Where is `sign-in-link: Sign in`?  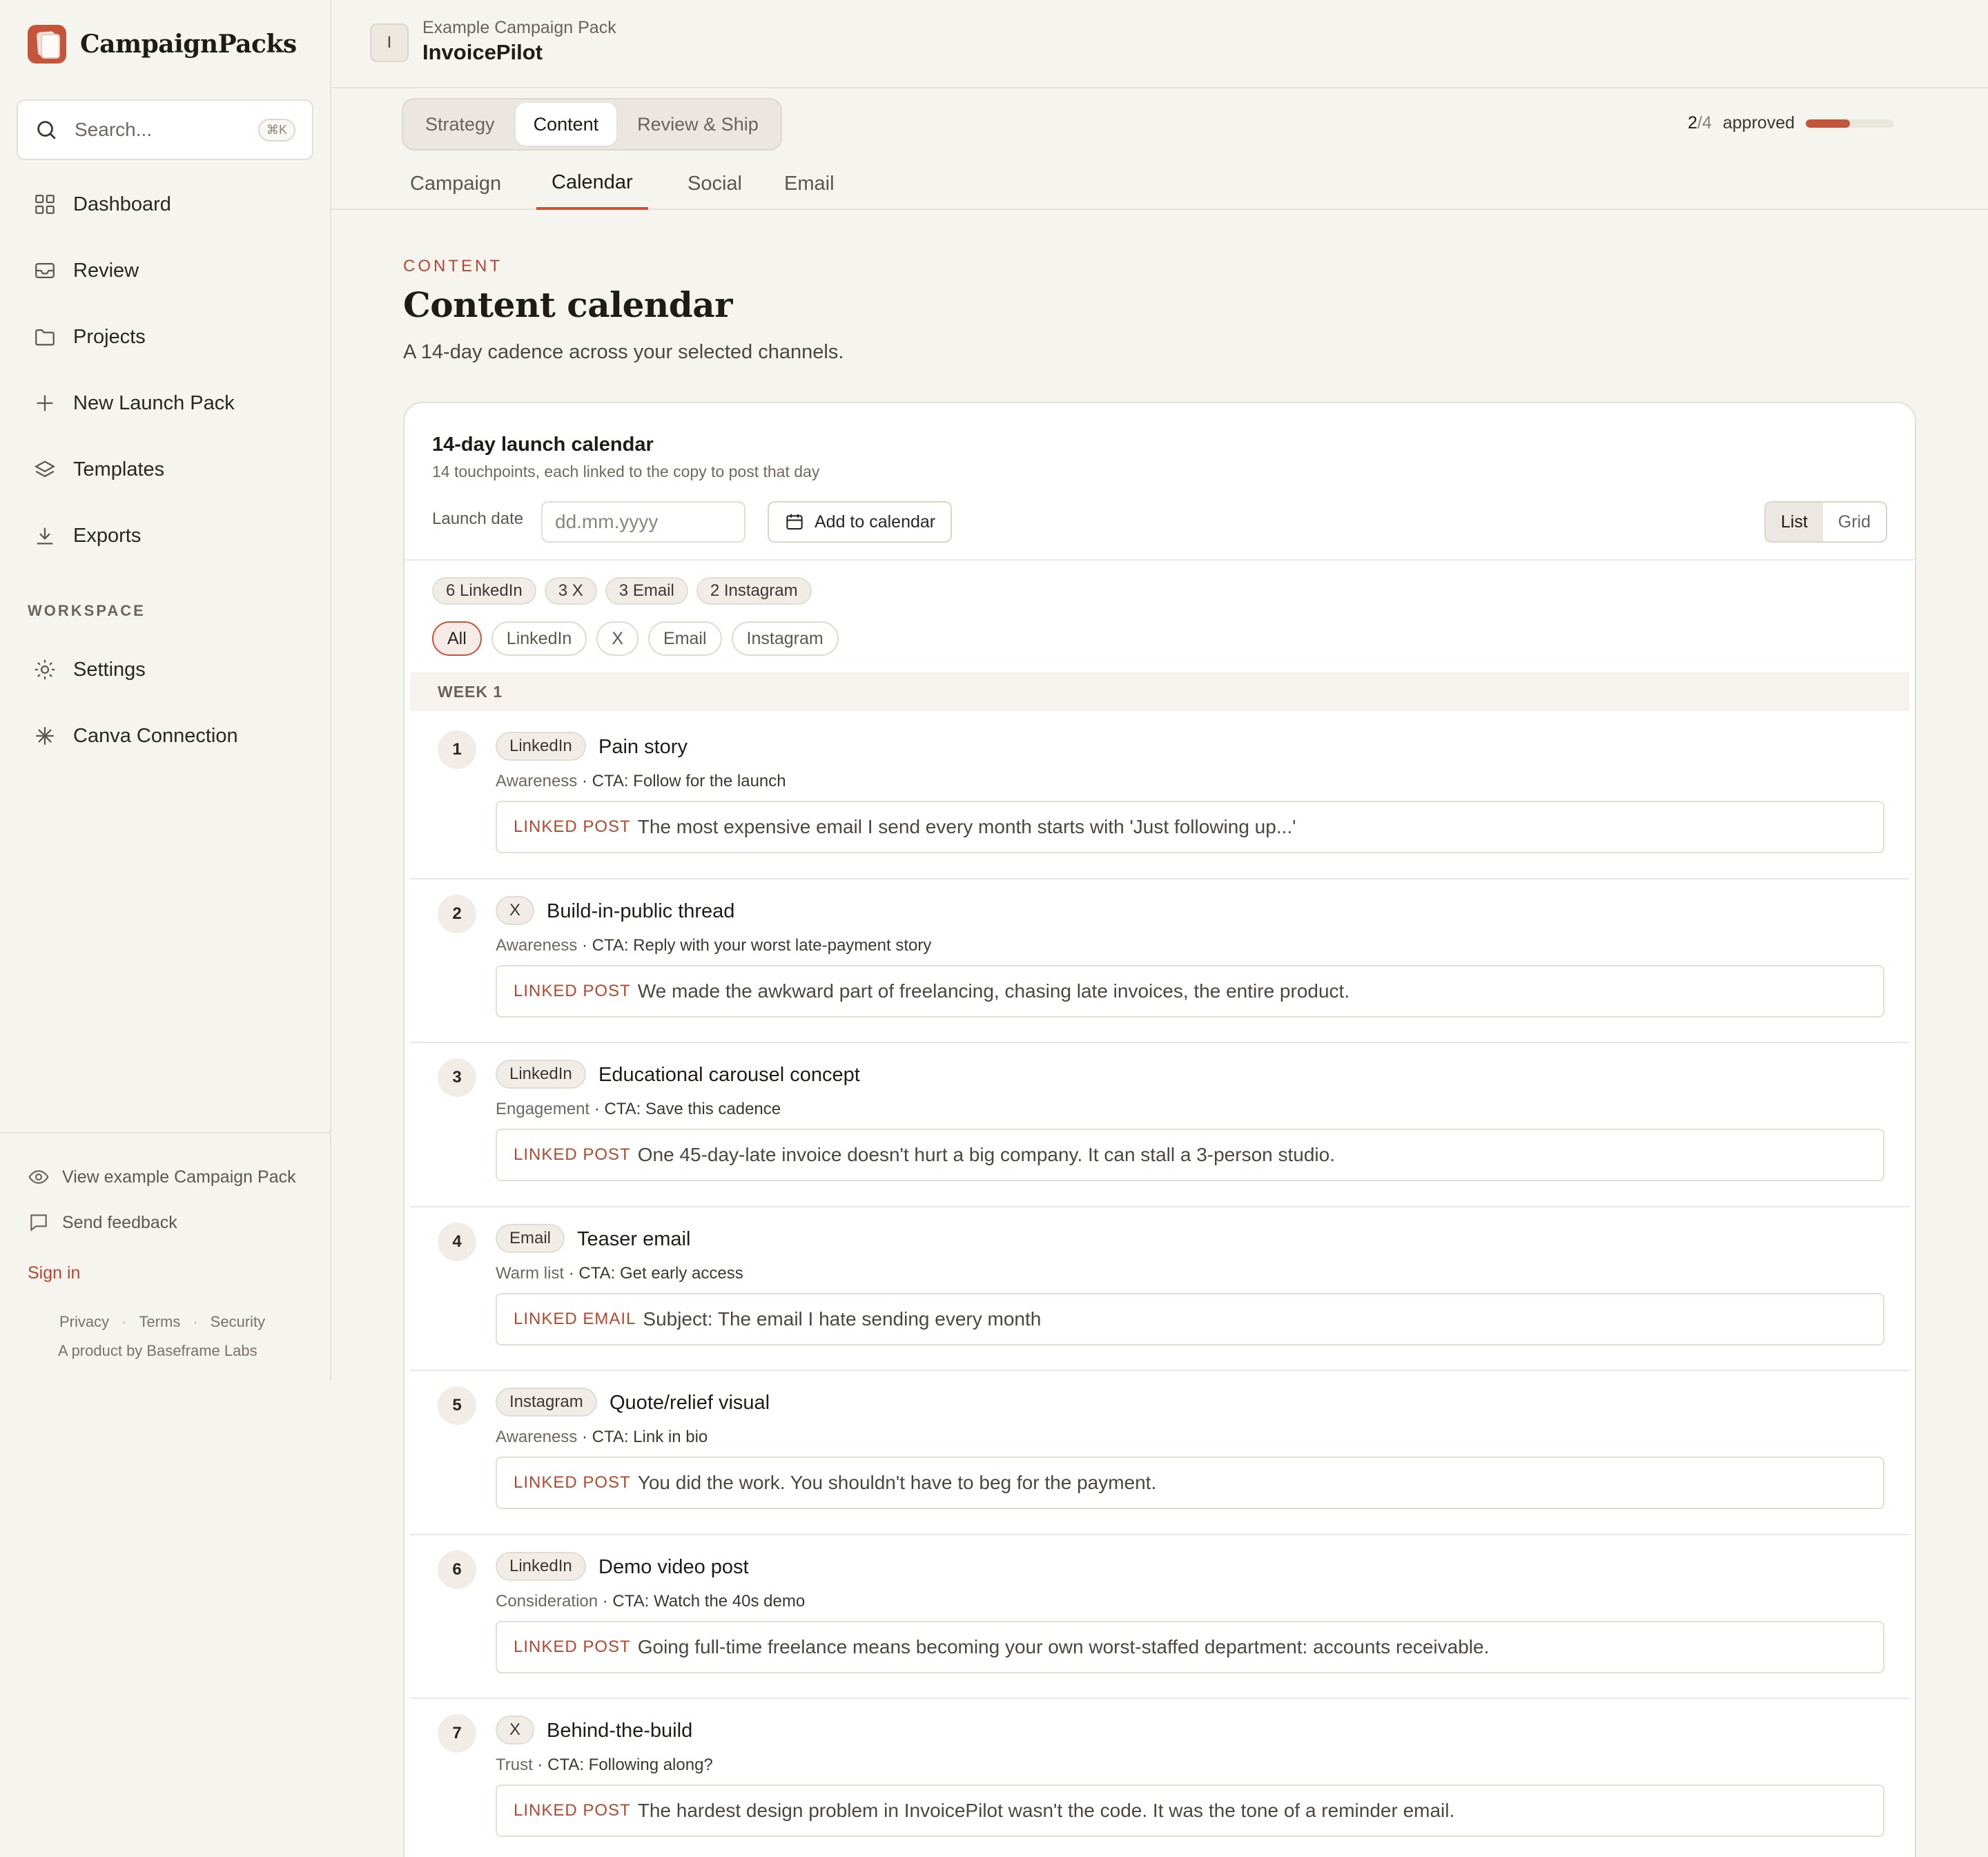
sign-in-link: Sign in is located at coordinates (165, 1273).